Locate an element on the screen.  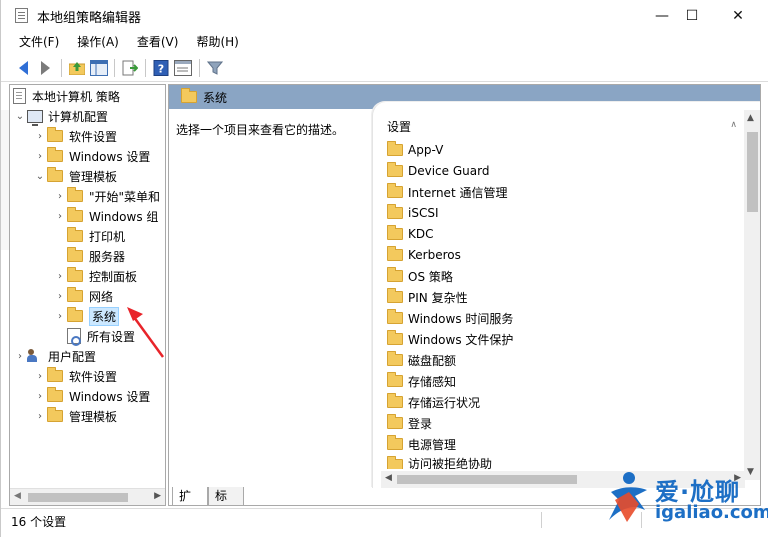
scroll-right-icon: ▶ is located at coordinates (157, 496).